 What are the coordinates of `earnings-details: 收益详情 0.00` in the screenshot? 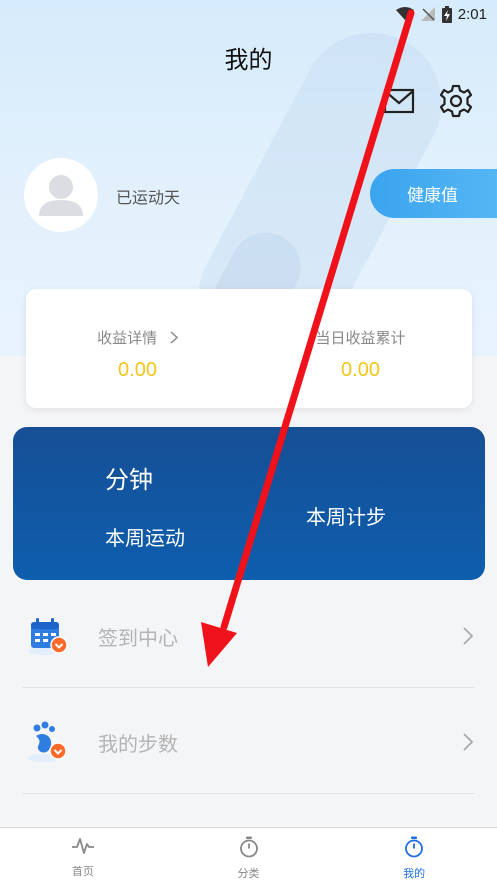 It's located at (137, 348).